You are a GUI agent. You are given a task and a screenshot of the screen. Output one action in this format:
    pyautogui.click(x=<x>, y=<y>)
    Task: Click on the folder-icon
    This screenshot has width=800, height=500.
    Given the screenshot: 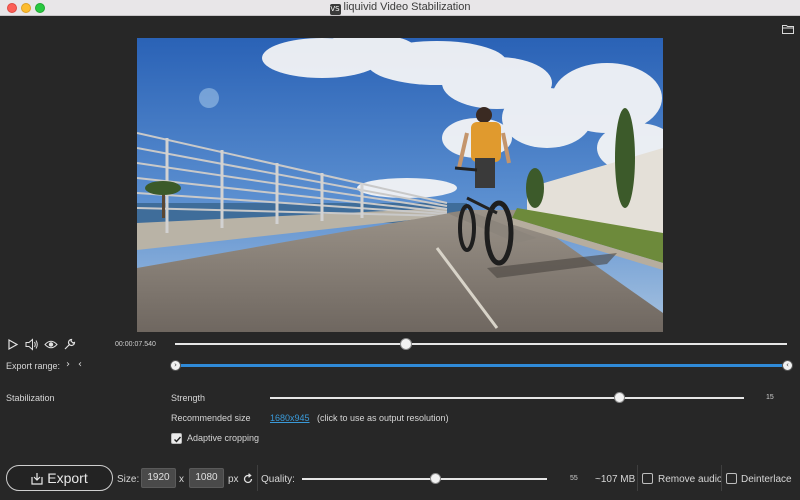 What is the action you would take?
    pyautogui.click(x=788, y=27)
    